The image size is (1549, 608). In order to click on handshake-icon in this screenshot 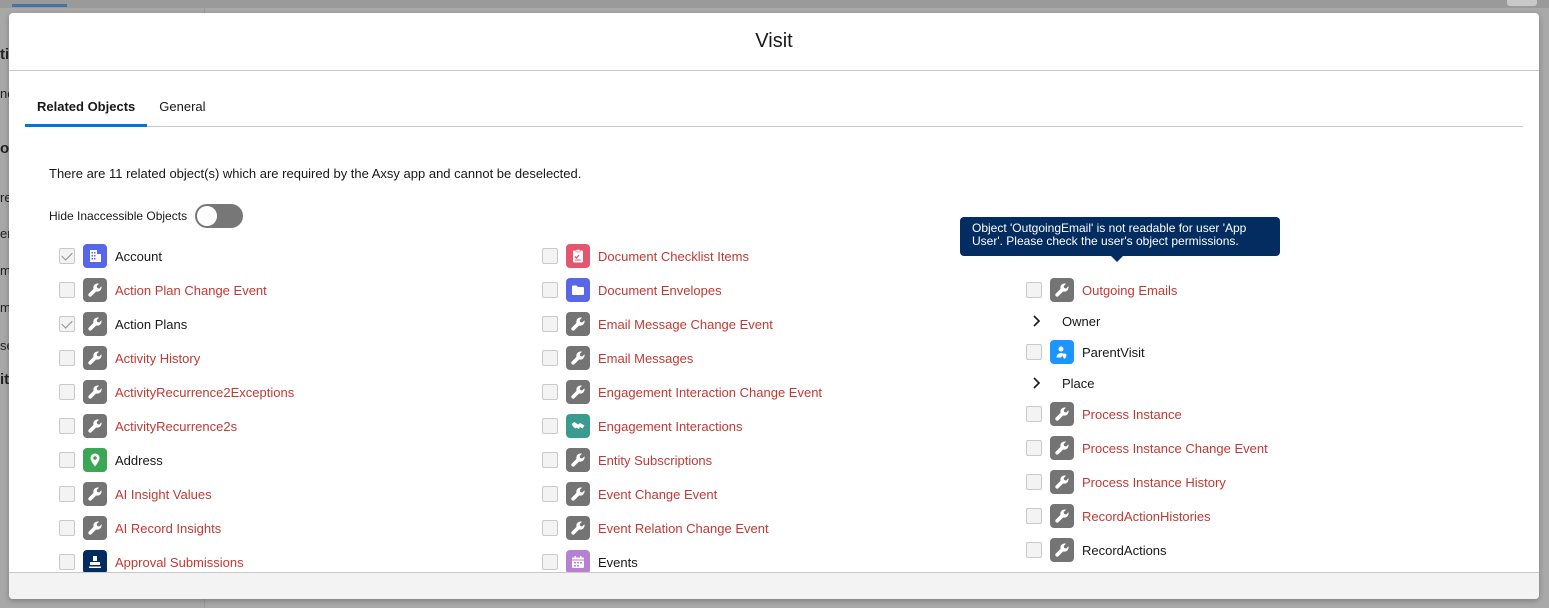, I will do `click(578, 426)`.